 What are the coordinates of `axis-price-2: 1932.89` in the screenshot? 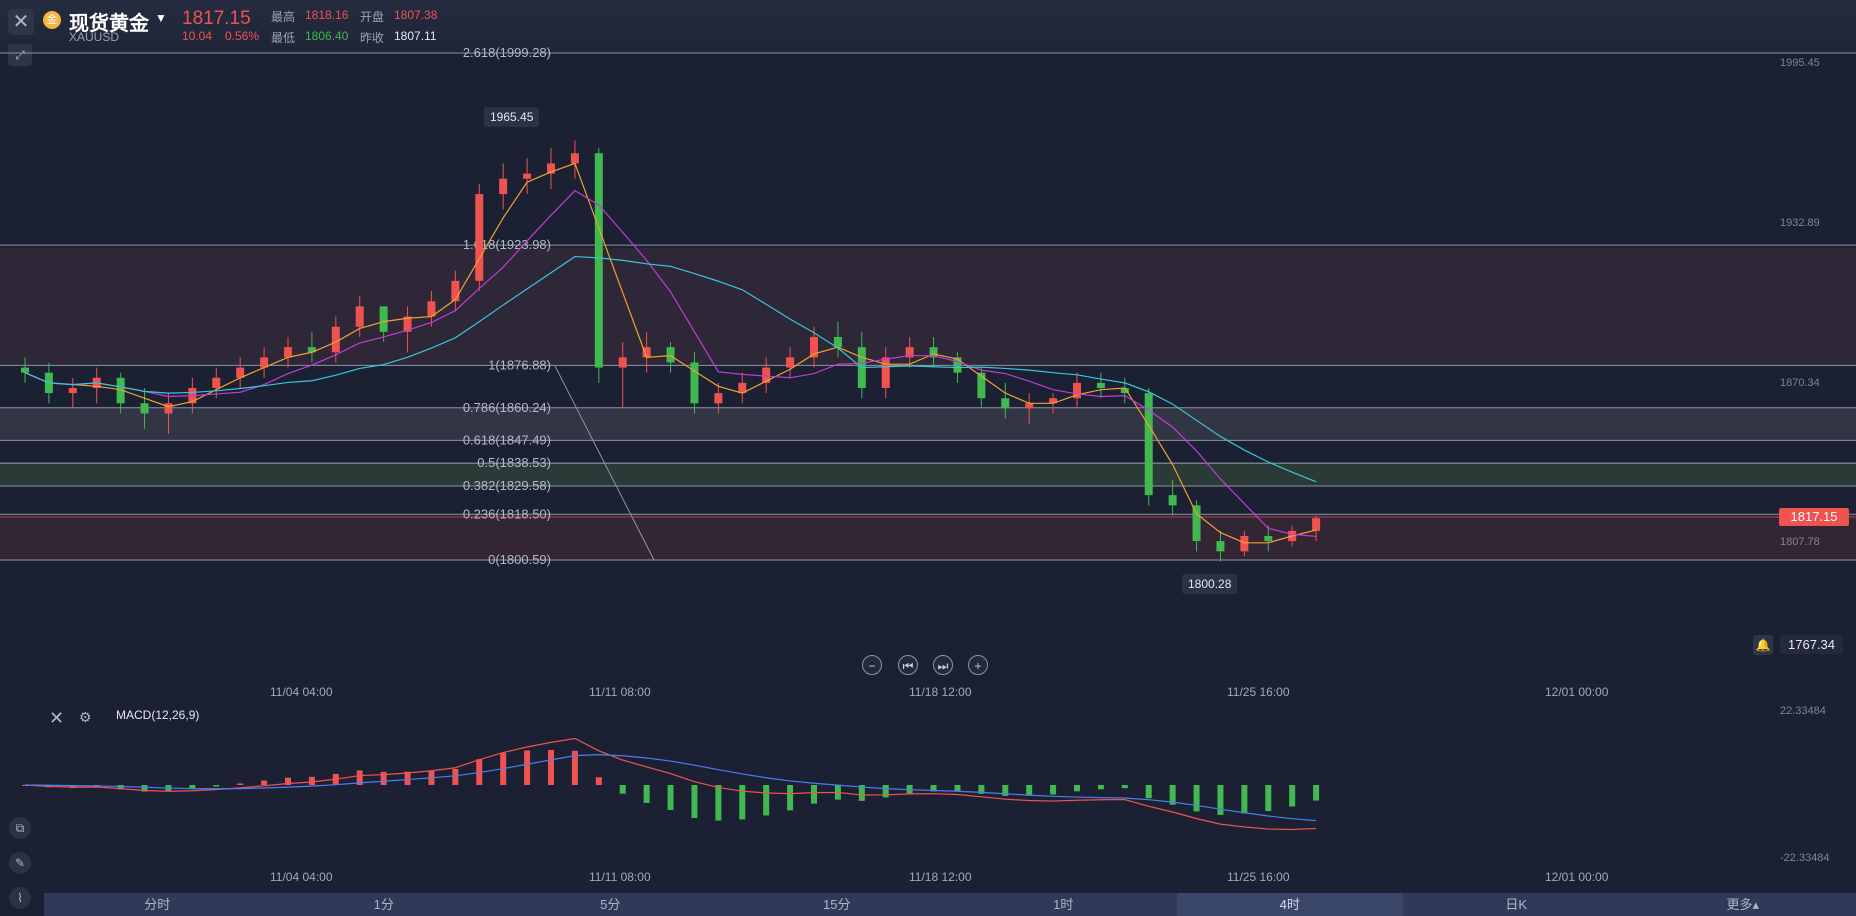 It's located at (1800, 223).